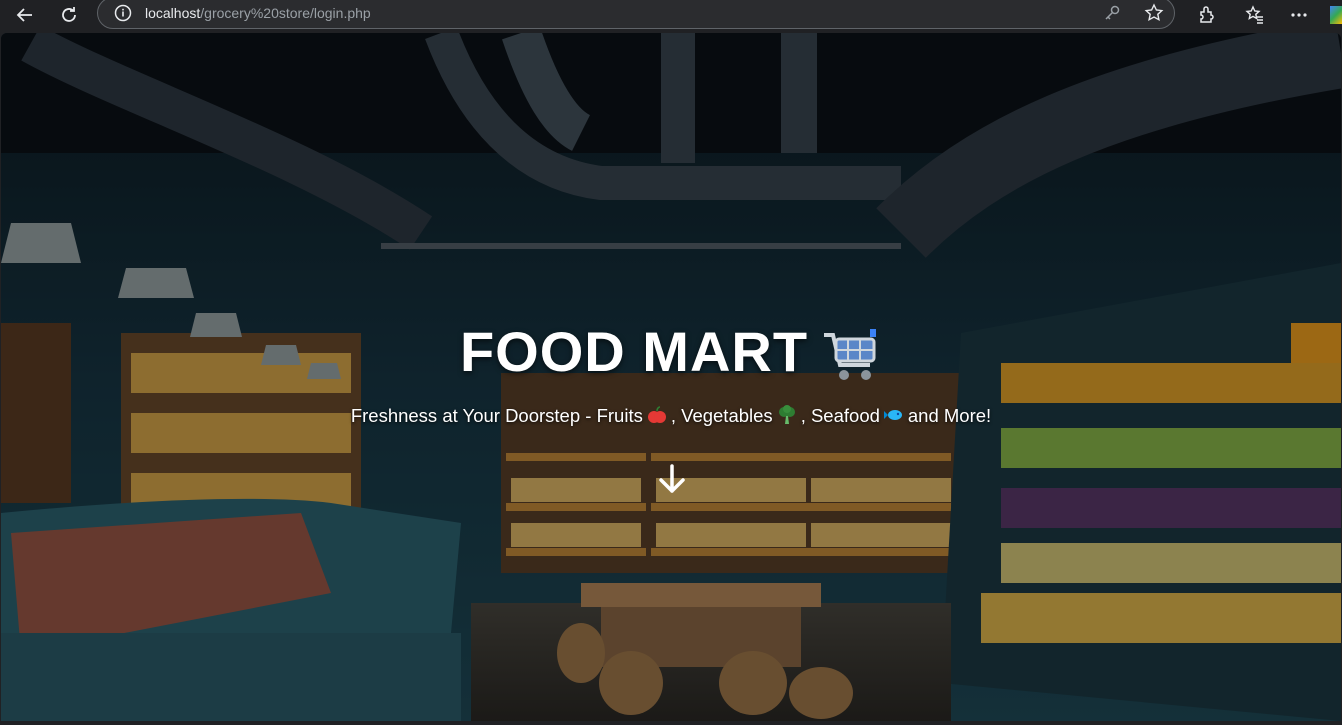 This screenshot has height=725, width=1342. Describe the element at coordinates (1299, 15) in the screenshot. I see `more-icon` at that location.